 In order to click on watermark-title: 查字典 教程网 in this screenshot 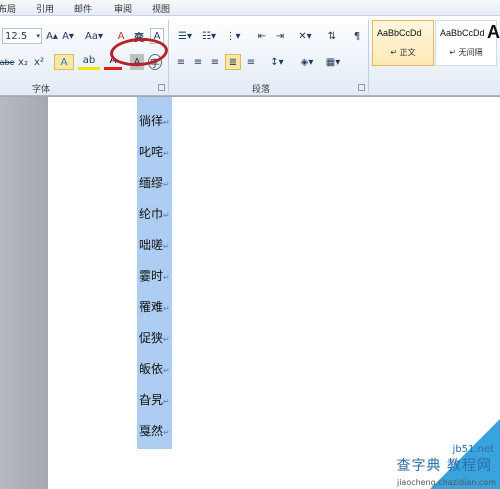, I will do `click(444, 466)`.